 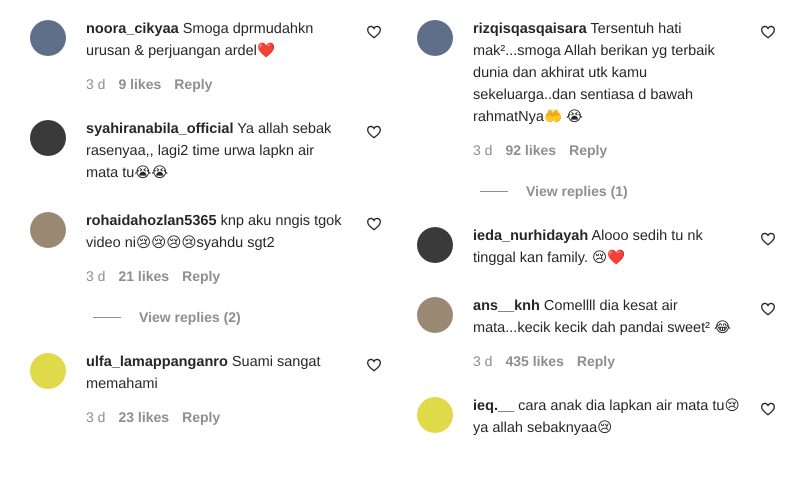 What do you see at coordinates (602, 317) in the screenshot?
I see `comment-text: ans__knh Comellll dia kesat air mata...kecik kecik dah pandai sweet² 😂` at bounding box center [602, 317].